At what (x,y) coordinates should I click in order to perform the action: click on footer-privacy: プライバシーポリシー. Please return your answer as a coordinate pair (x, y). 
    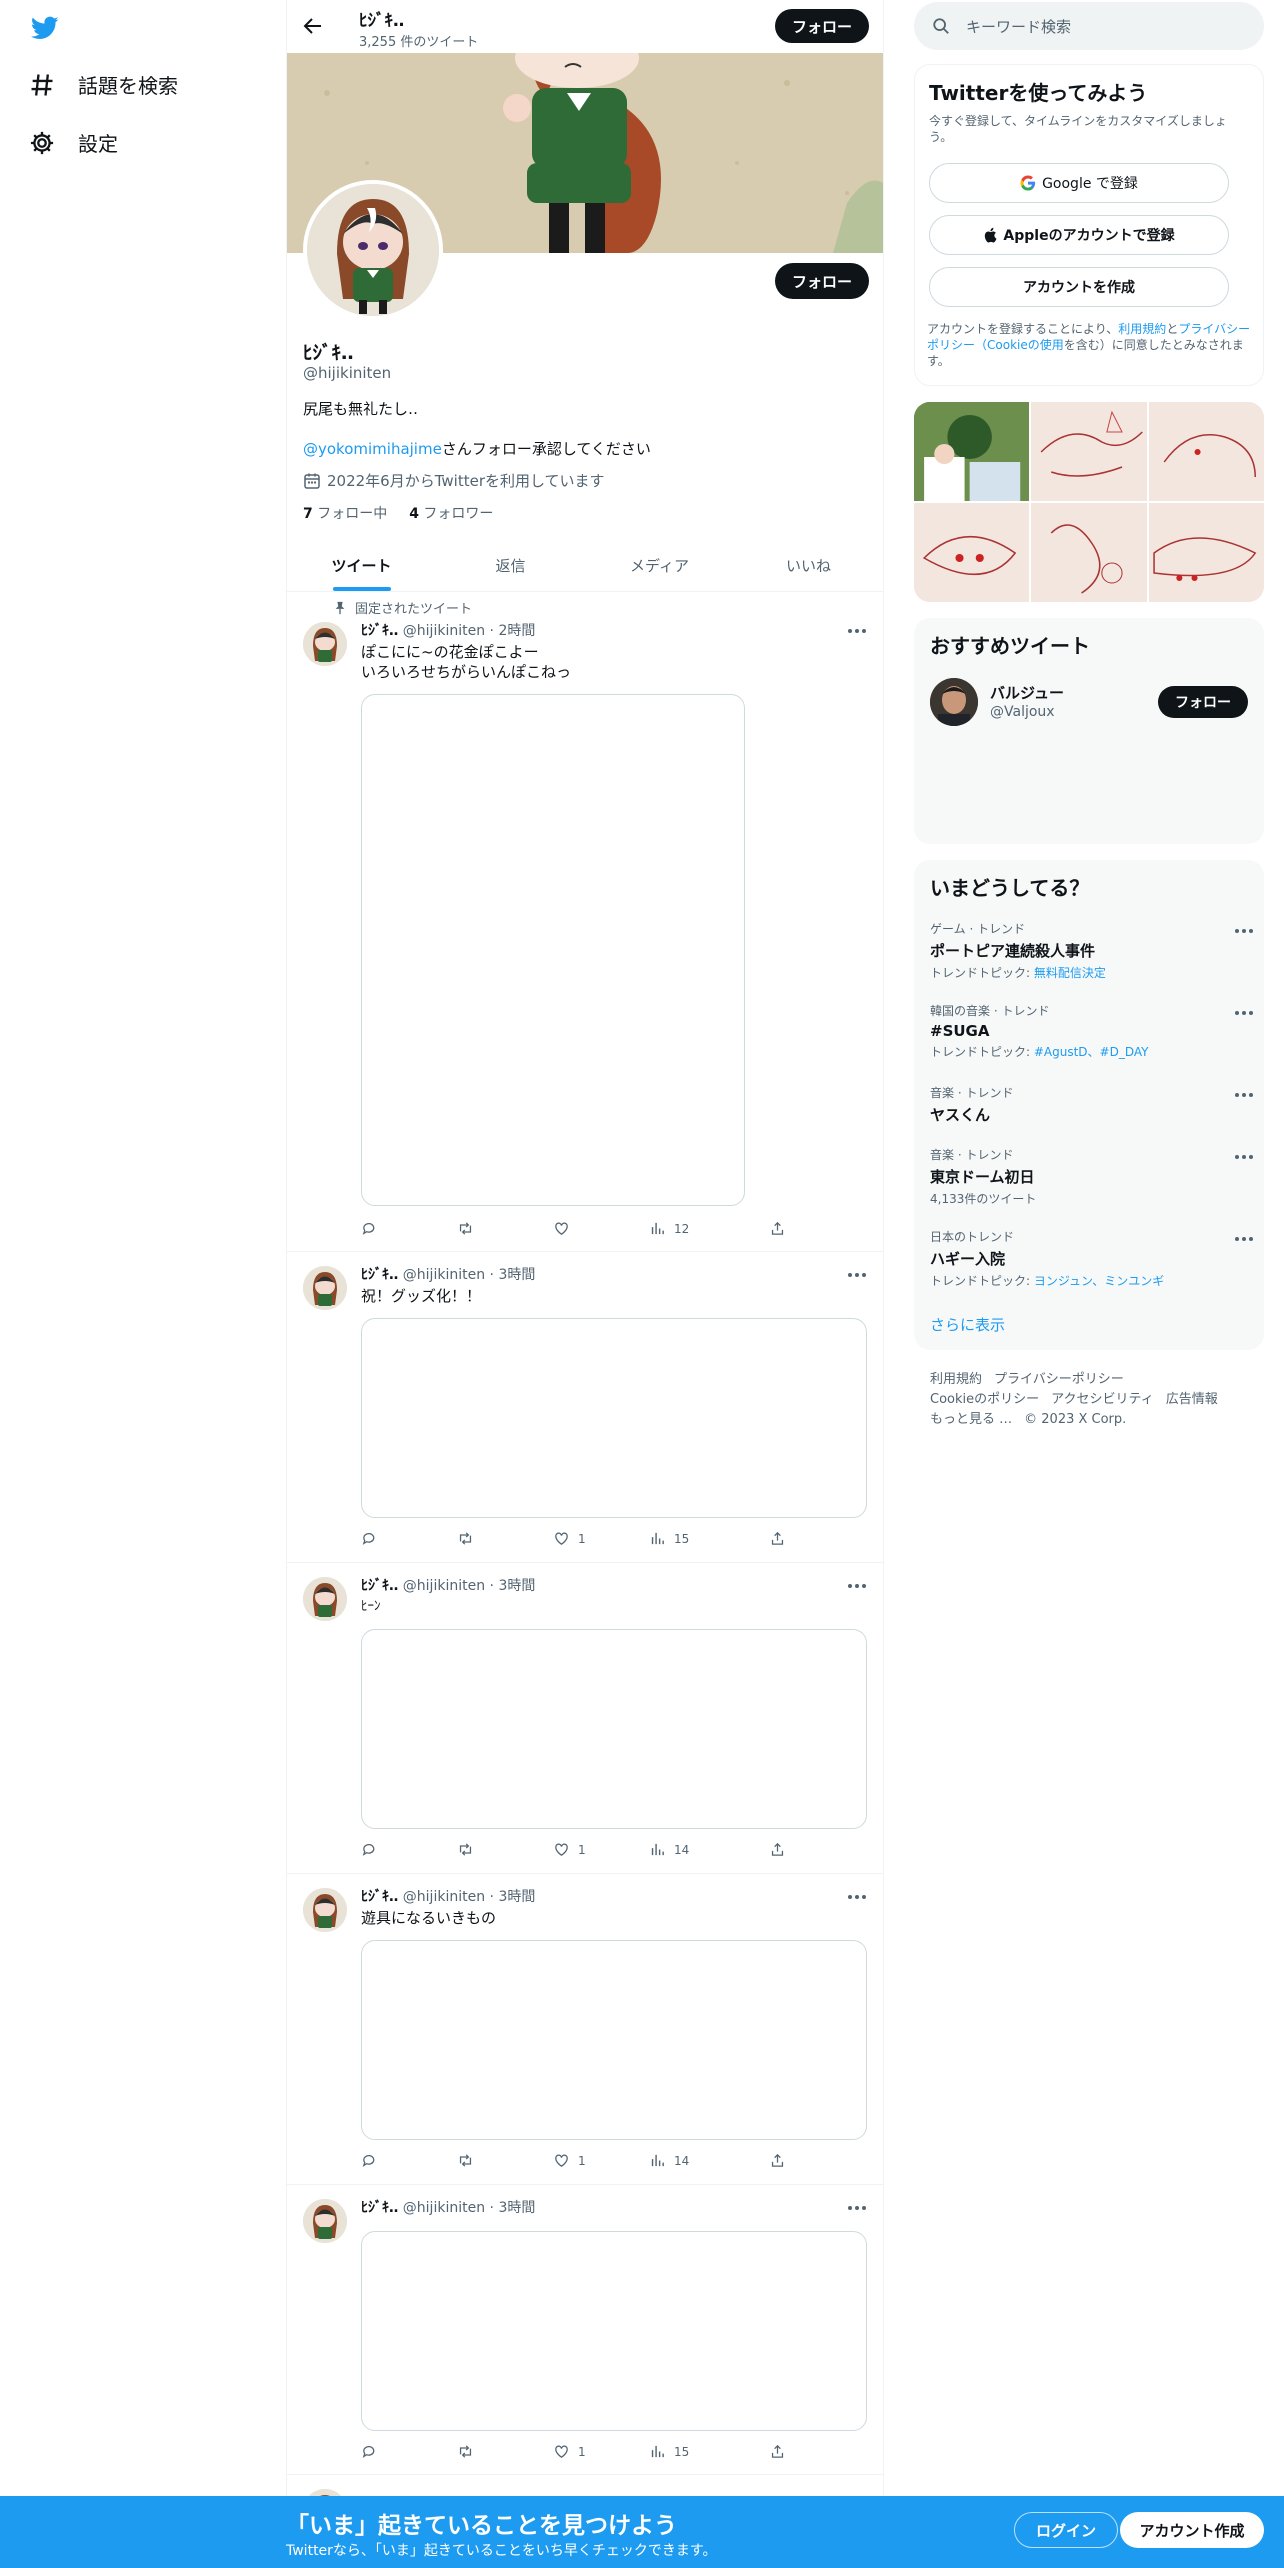
    Looking at the image, I should click on (1059, 1379).